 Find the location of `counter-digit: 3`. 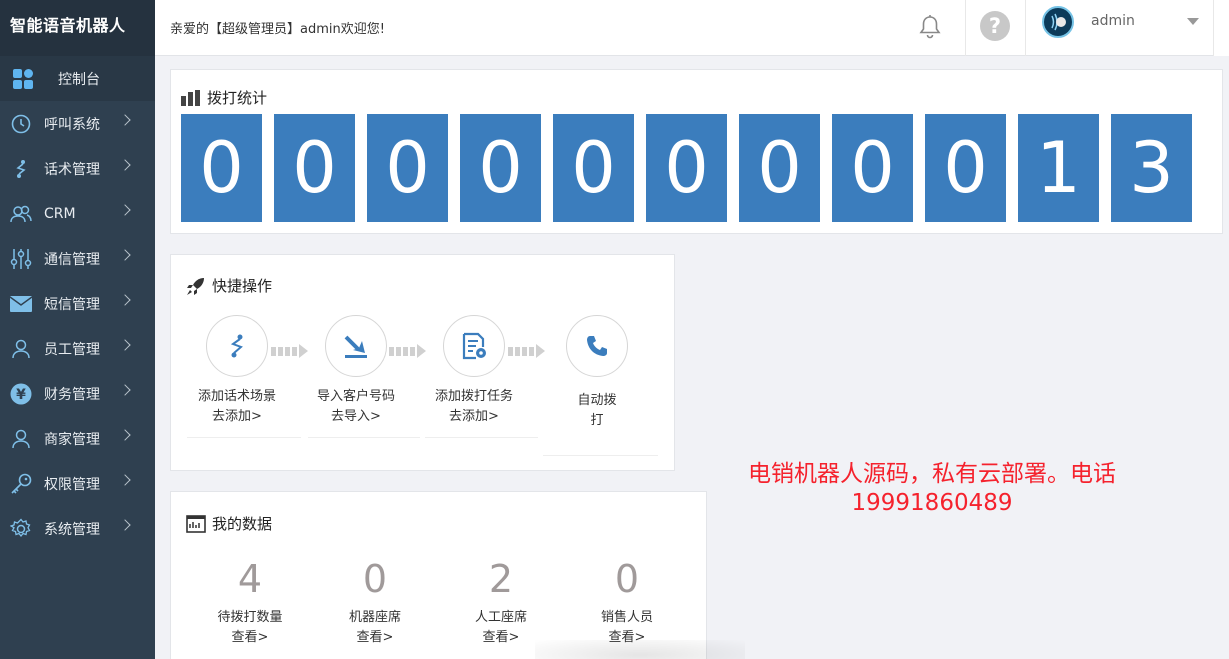

counter-digit: 3 is located at coordinates (1151, 168).